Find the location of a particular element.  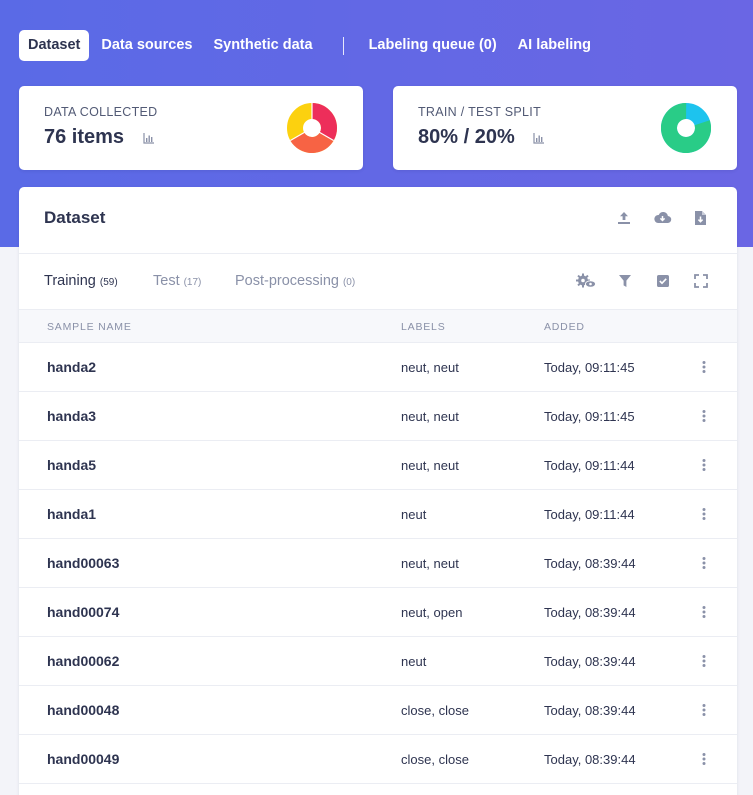

table-row: hand00074 neut, open Today, 08:39:44 is located at coordinates (378, 612).